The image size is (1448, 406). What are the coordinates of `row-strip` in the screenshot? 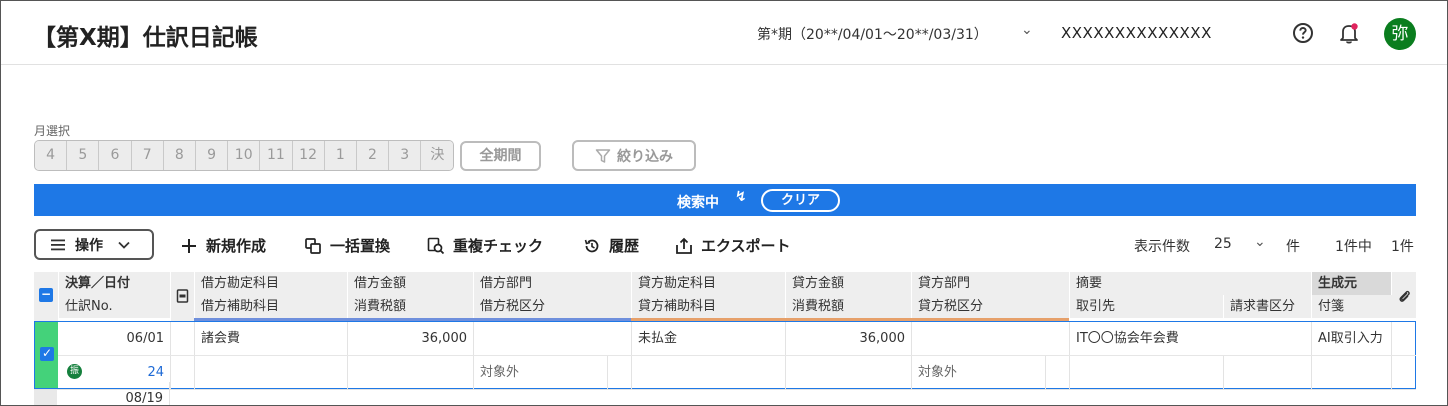 It's located at (45, 397).